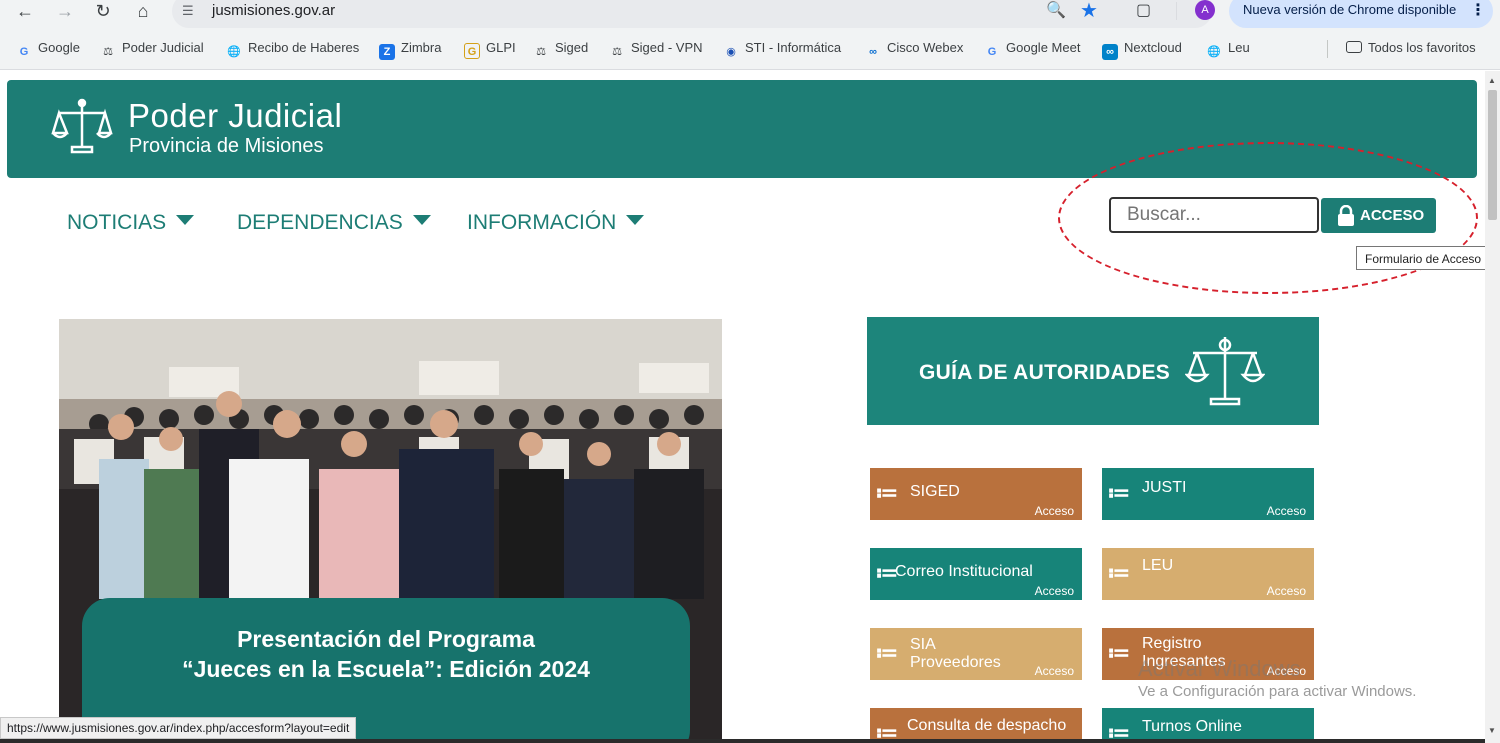  I want to click on scroll-thumb, so click(1492, 155).